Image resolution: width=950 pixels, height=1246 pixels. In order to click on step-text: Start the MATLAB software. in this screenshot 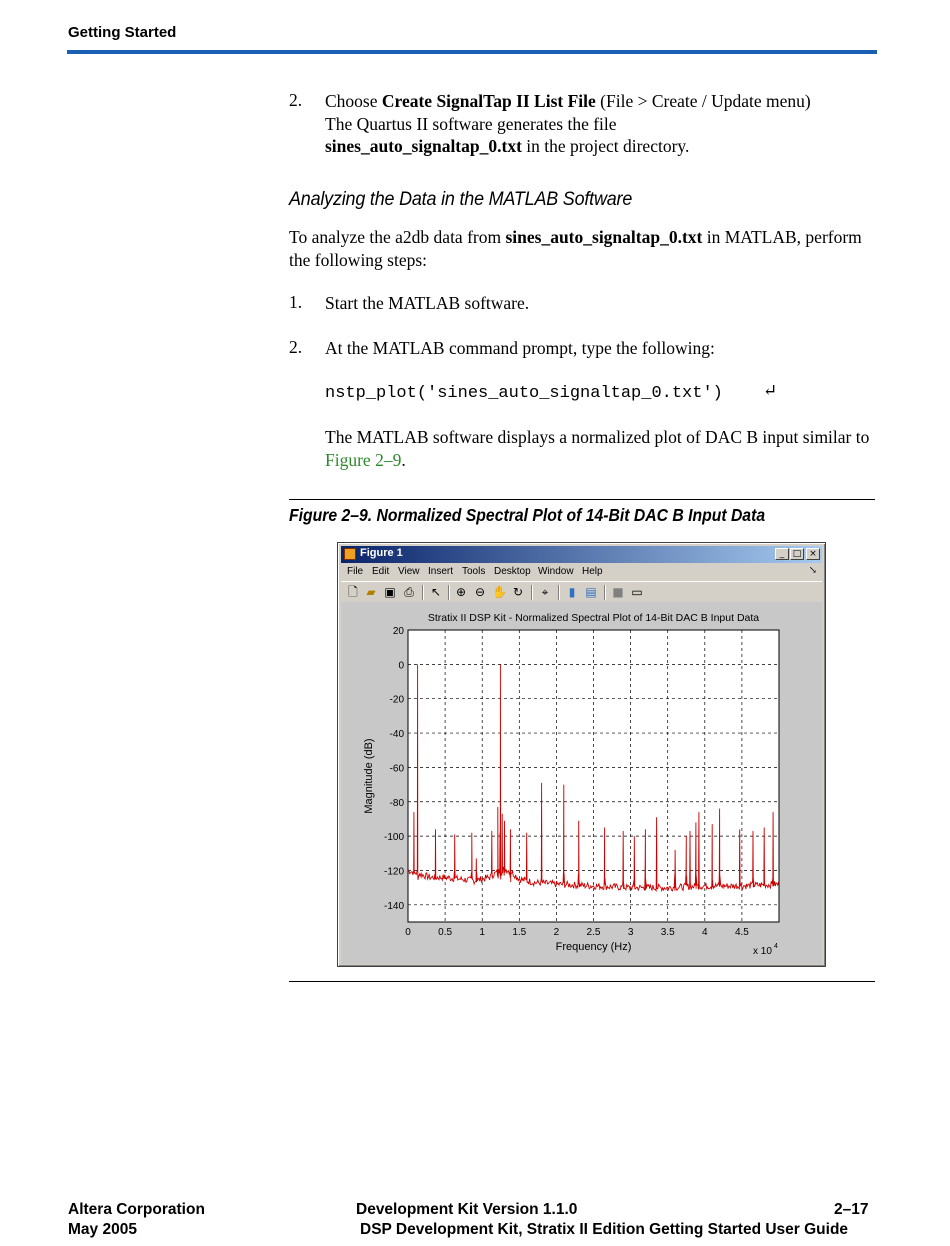, I will do `click(427, 303)`.